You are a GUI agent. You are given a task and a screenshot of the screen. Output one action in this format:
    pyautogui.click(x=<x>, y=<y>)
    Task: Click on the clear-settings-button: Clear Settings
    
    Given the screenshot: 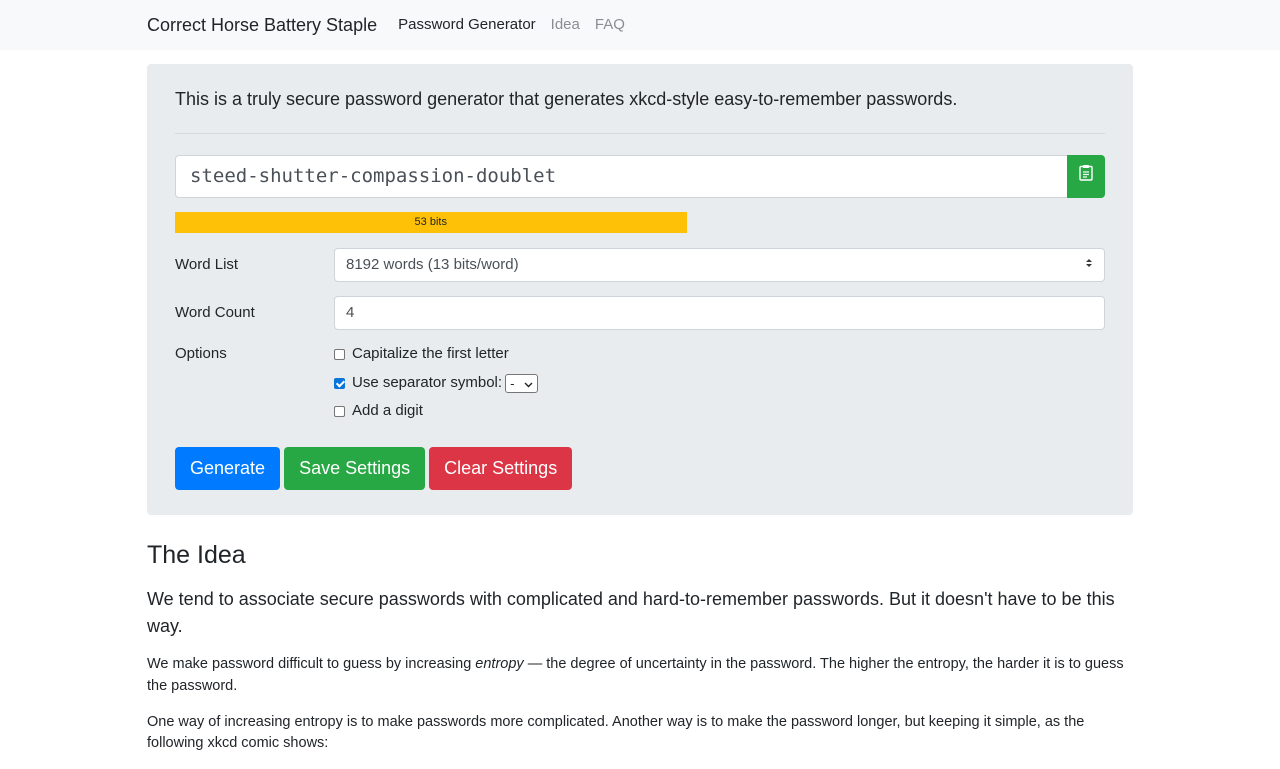 What is the action you would take?
    pyautogui.click(x=501, y=468)
    